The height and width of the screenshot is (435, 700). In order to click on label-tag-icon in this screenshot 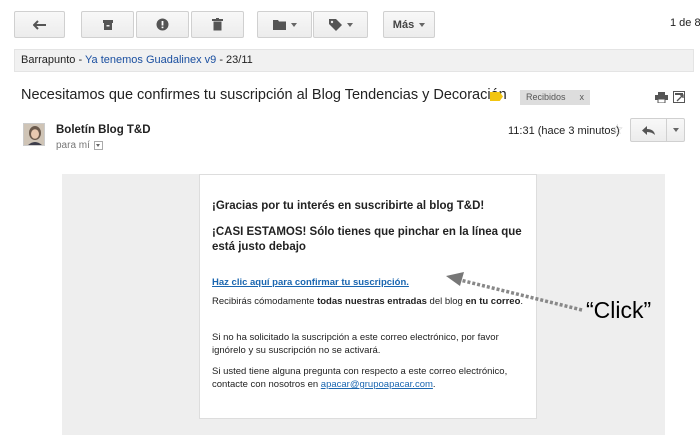, I will do `click(335, 24)`.